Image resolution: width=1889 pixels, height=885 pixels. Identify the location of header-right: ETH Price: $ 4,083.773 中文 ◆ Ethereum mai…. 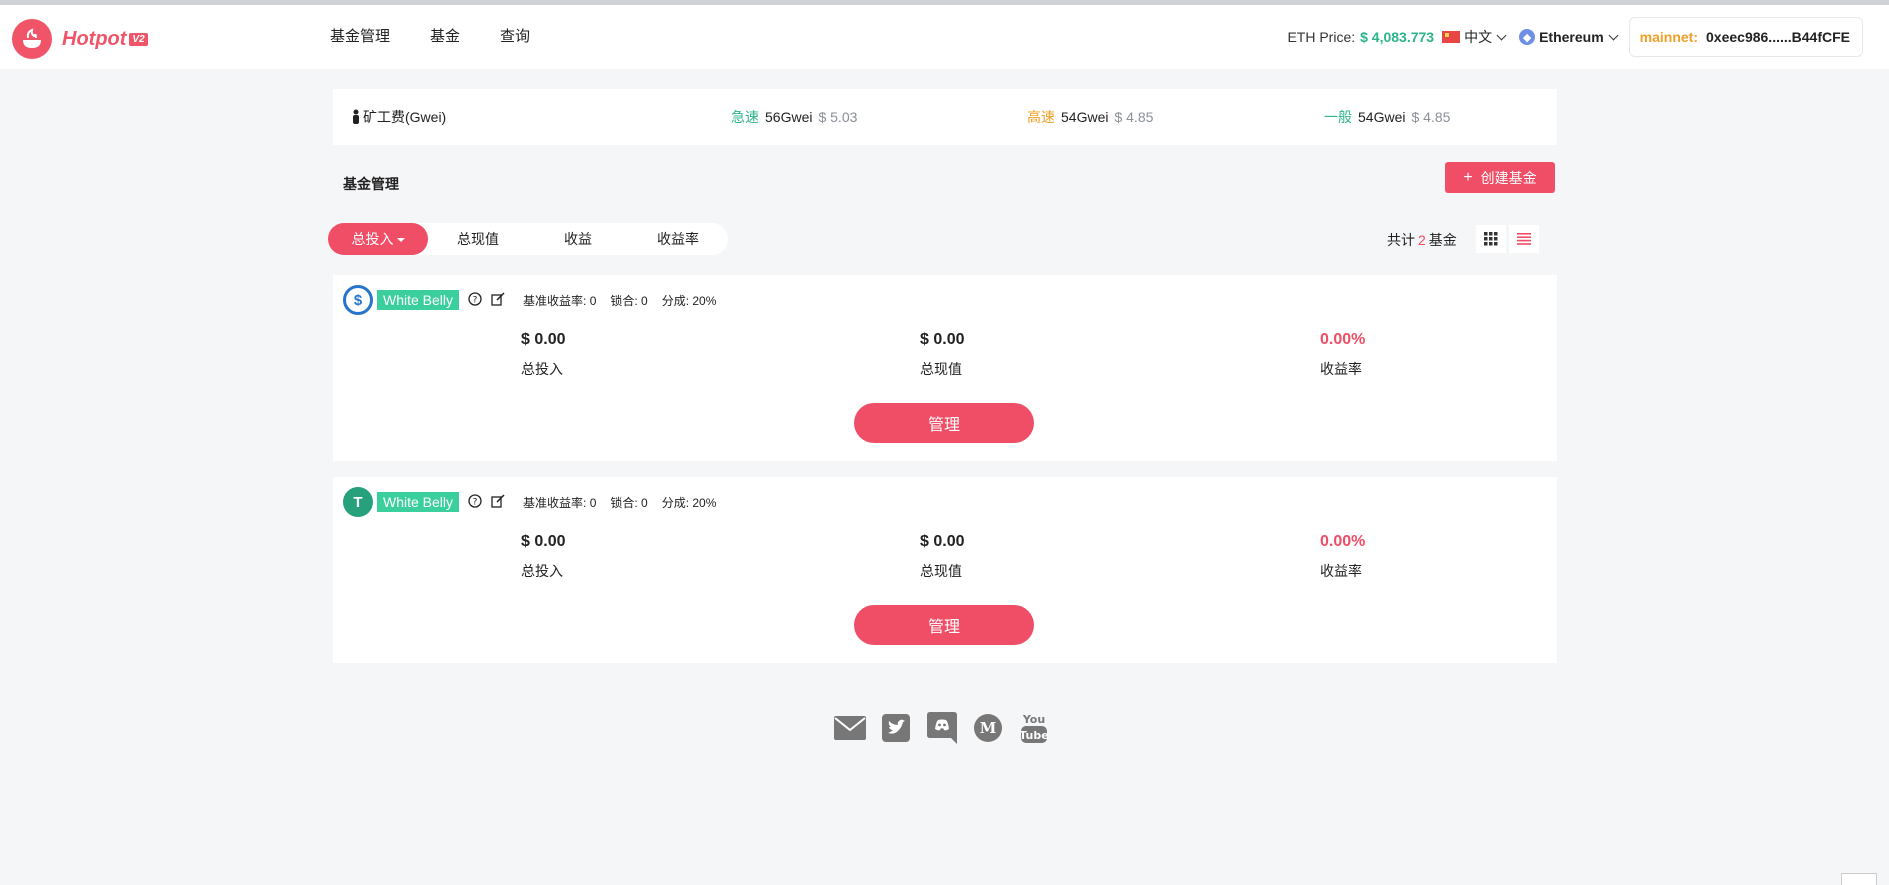
(1575, 37).